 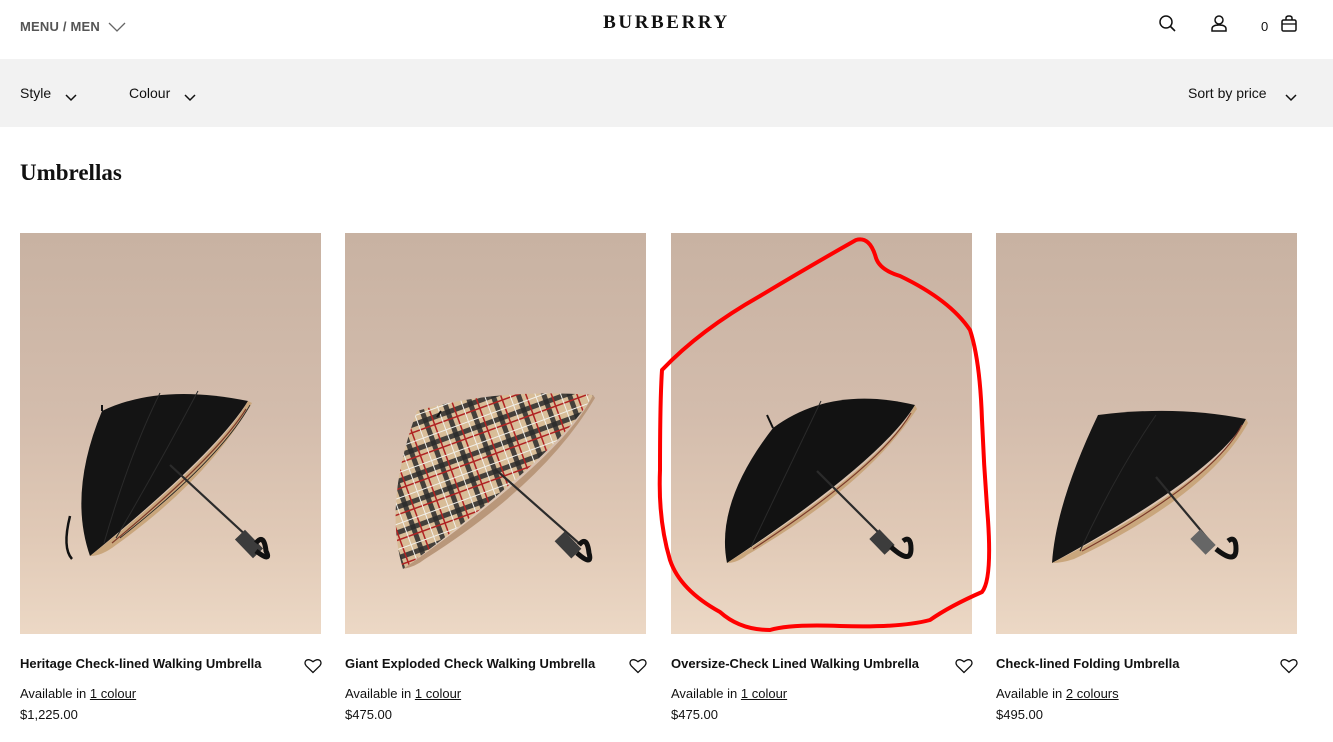 What do you see at coordinates (1168, 24) in the screenshot?
I see `search-icon` at bounding box center [1168, 24].